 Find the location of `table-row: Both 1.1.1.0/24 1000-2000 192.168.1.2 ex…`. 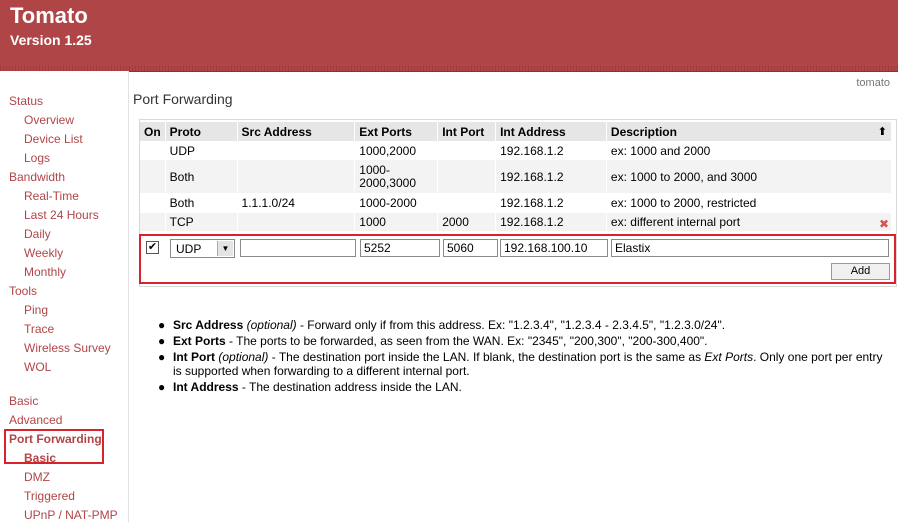

table-row: Both 1.1.1.0/24 1000-2000 192.168.1.2 ex… is located at coordinates (516, 203).